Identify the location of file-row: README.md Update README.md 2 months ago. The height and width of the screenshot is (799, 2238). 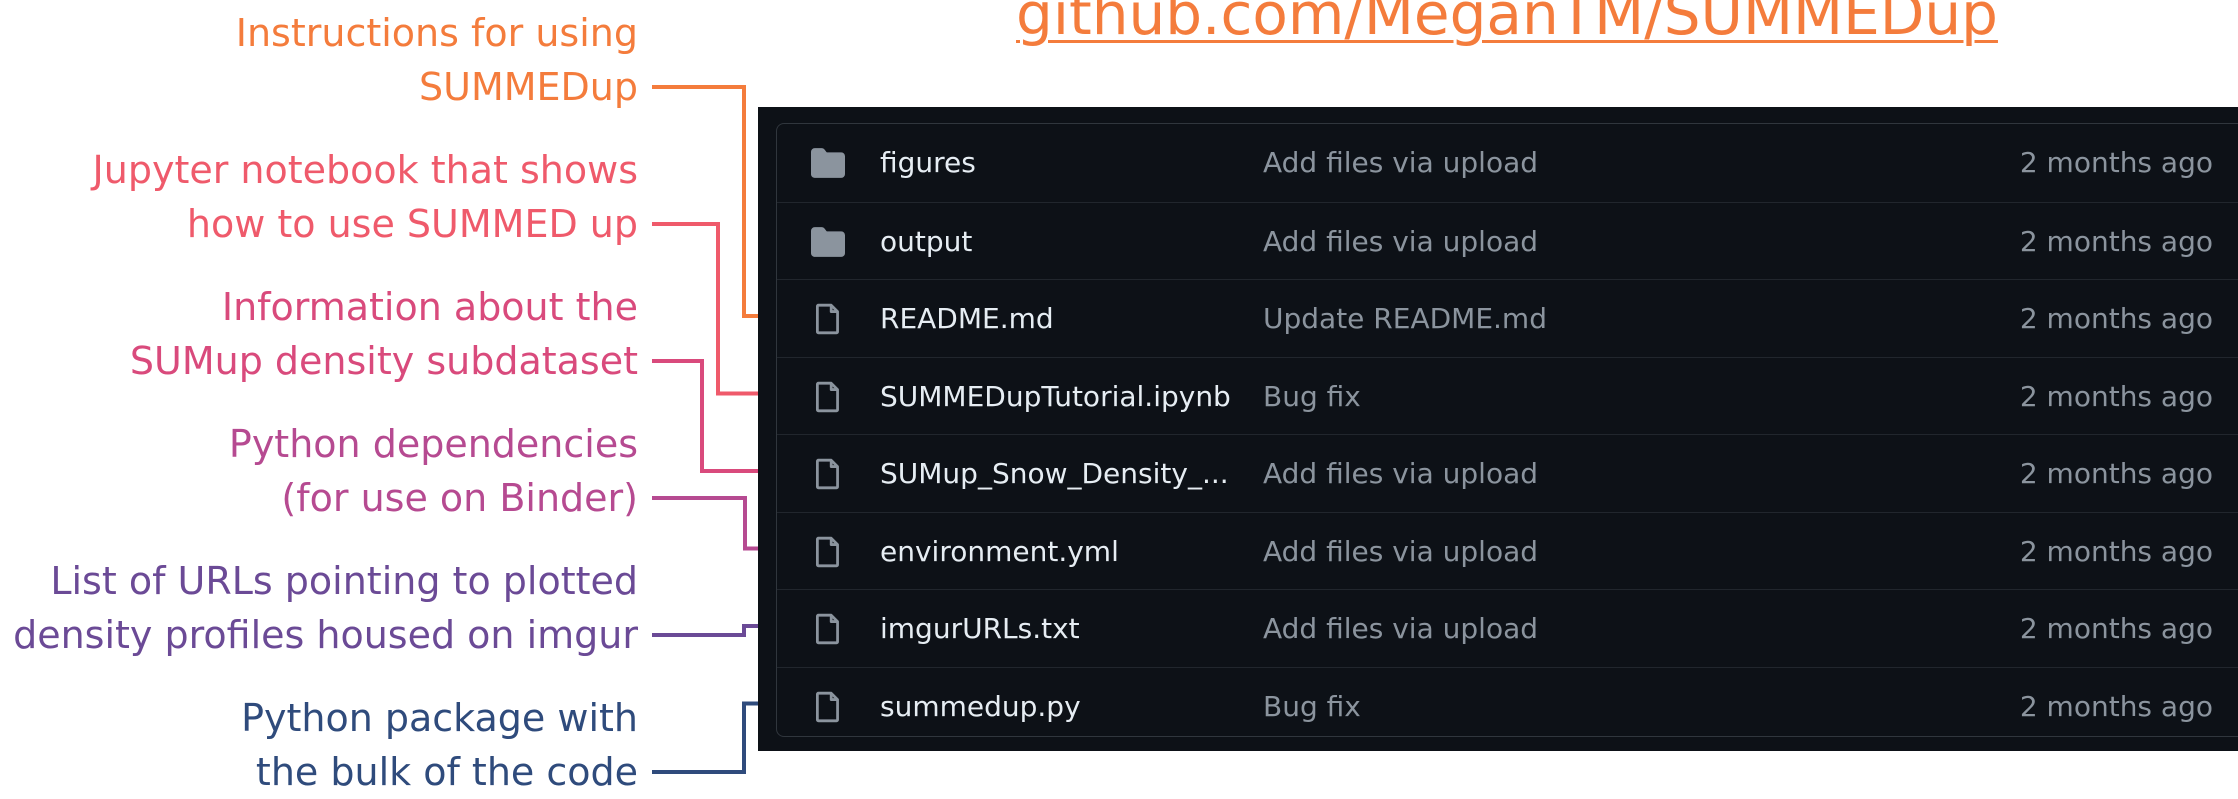
(1507, 318).